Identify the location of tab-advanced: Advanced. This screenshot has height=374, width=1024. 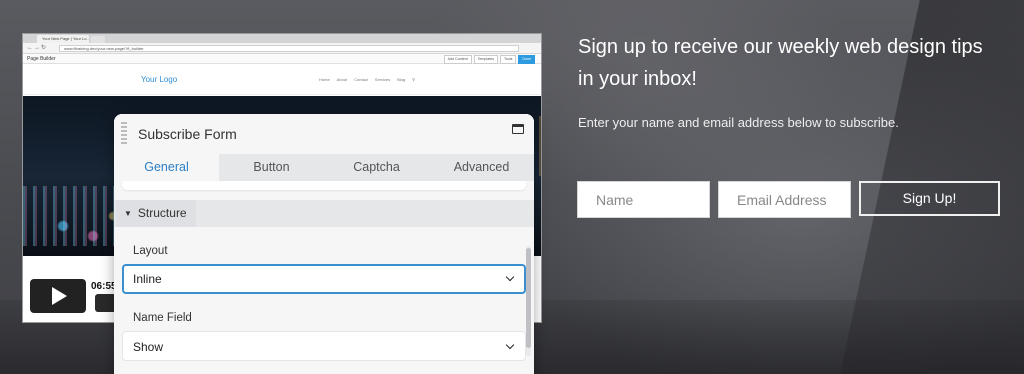
(481, 167).